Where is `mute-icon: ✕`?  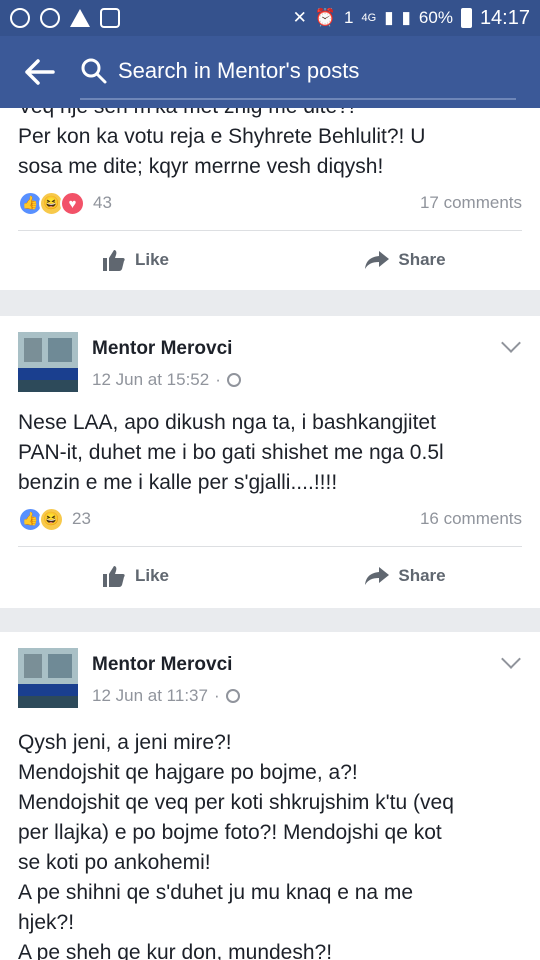 mute-icon: ✕ is located at coordinates (299, 17).